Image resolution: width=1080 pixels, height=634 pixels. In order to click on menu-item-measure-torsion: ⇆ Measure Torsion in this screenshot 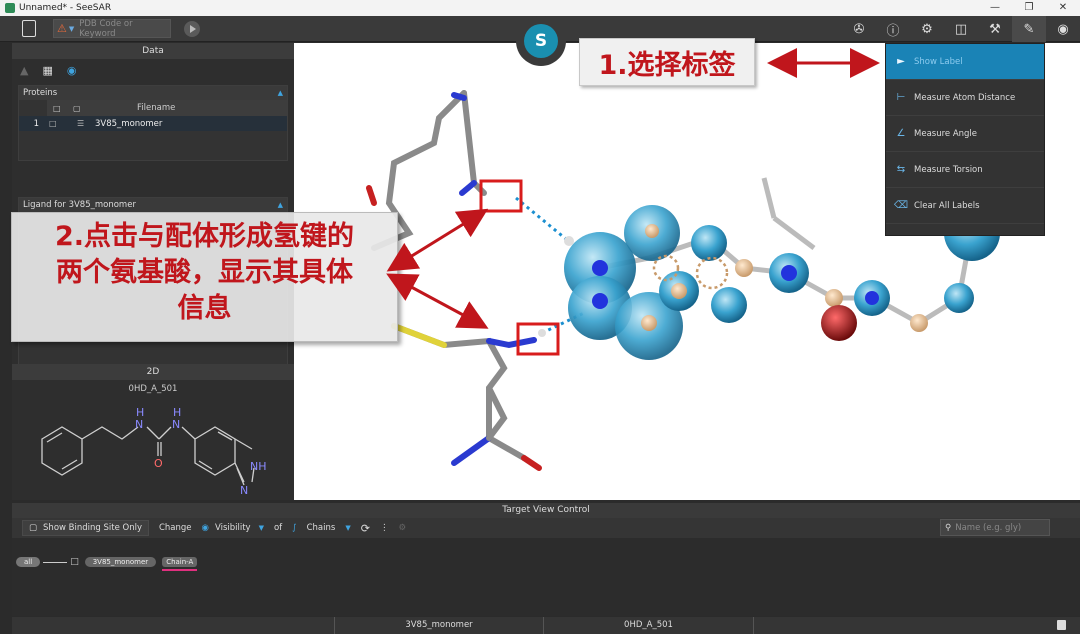, I will do `click(965, 170)`.